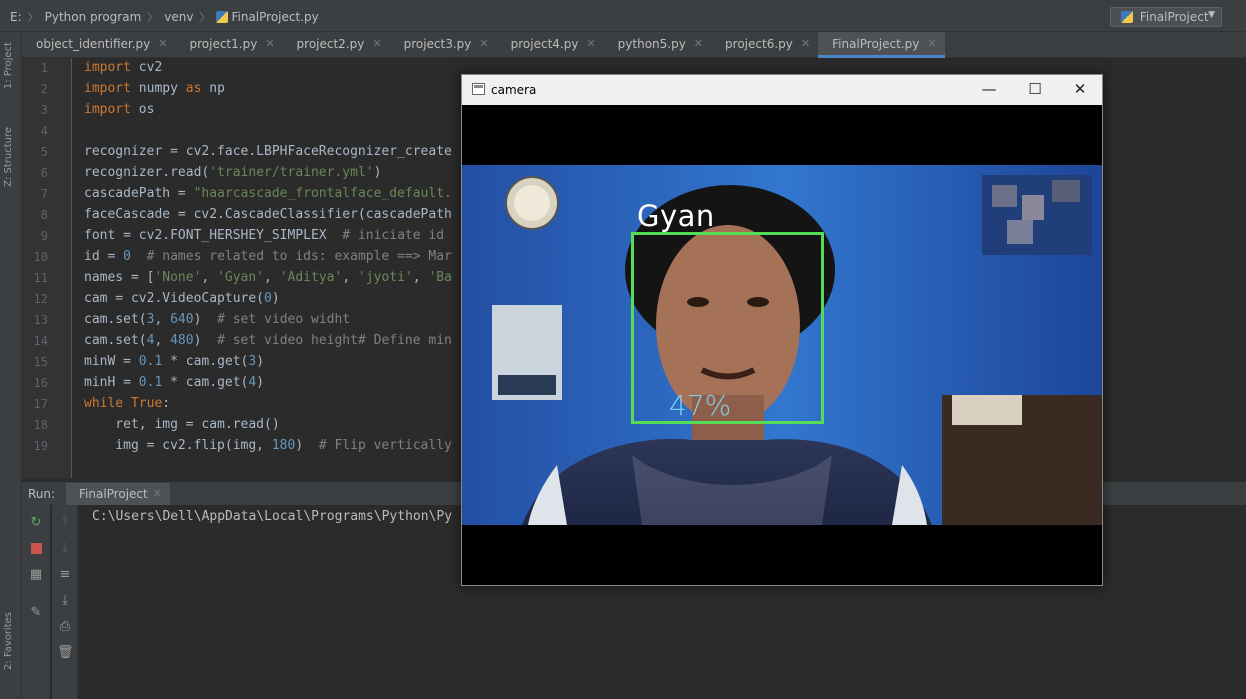  I want to click on tab-project1: project1.py ✕, so click(228, 45).